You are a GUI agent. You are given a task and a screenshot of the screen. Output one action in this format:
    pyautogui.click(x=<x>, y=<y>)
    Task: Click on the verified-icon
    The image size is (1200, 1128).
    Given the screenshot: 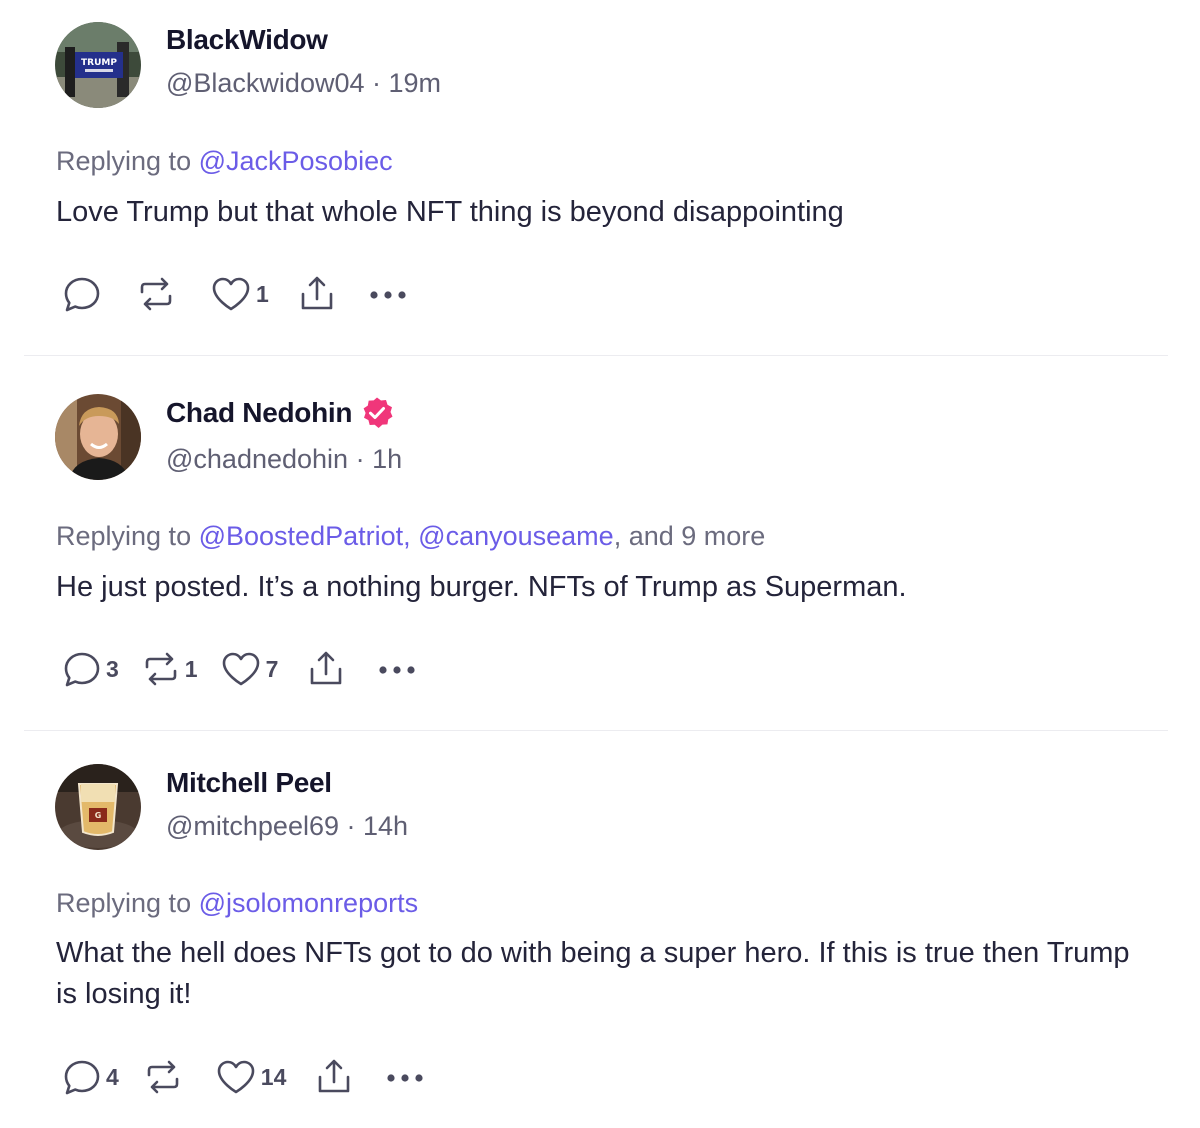 What is the action you would take?
    pyautogui.click(x=378, y=412)
    